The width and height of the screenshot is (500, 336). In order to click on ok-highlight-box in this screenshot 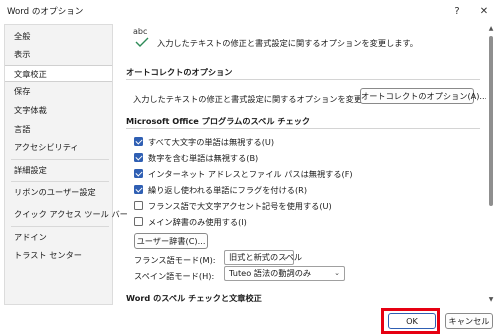, I will do `click(410, 321)`.